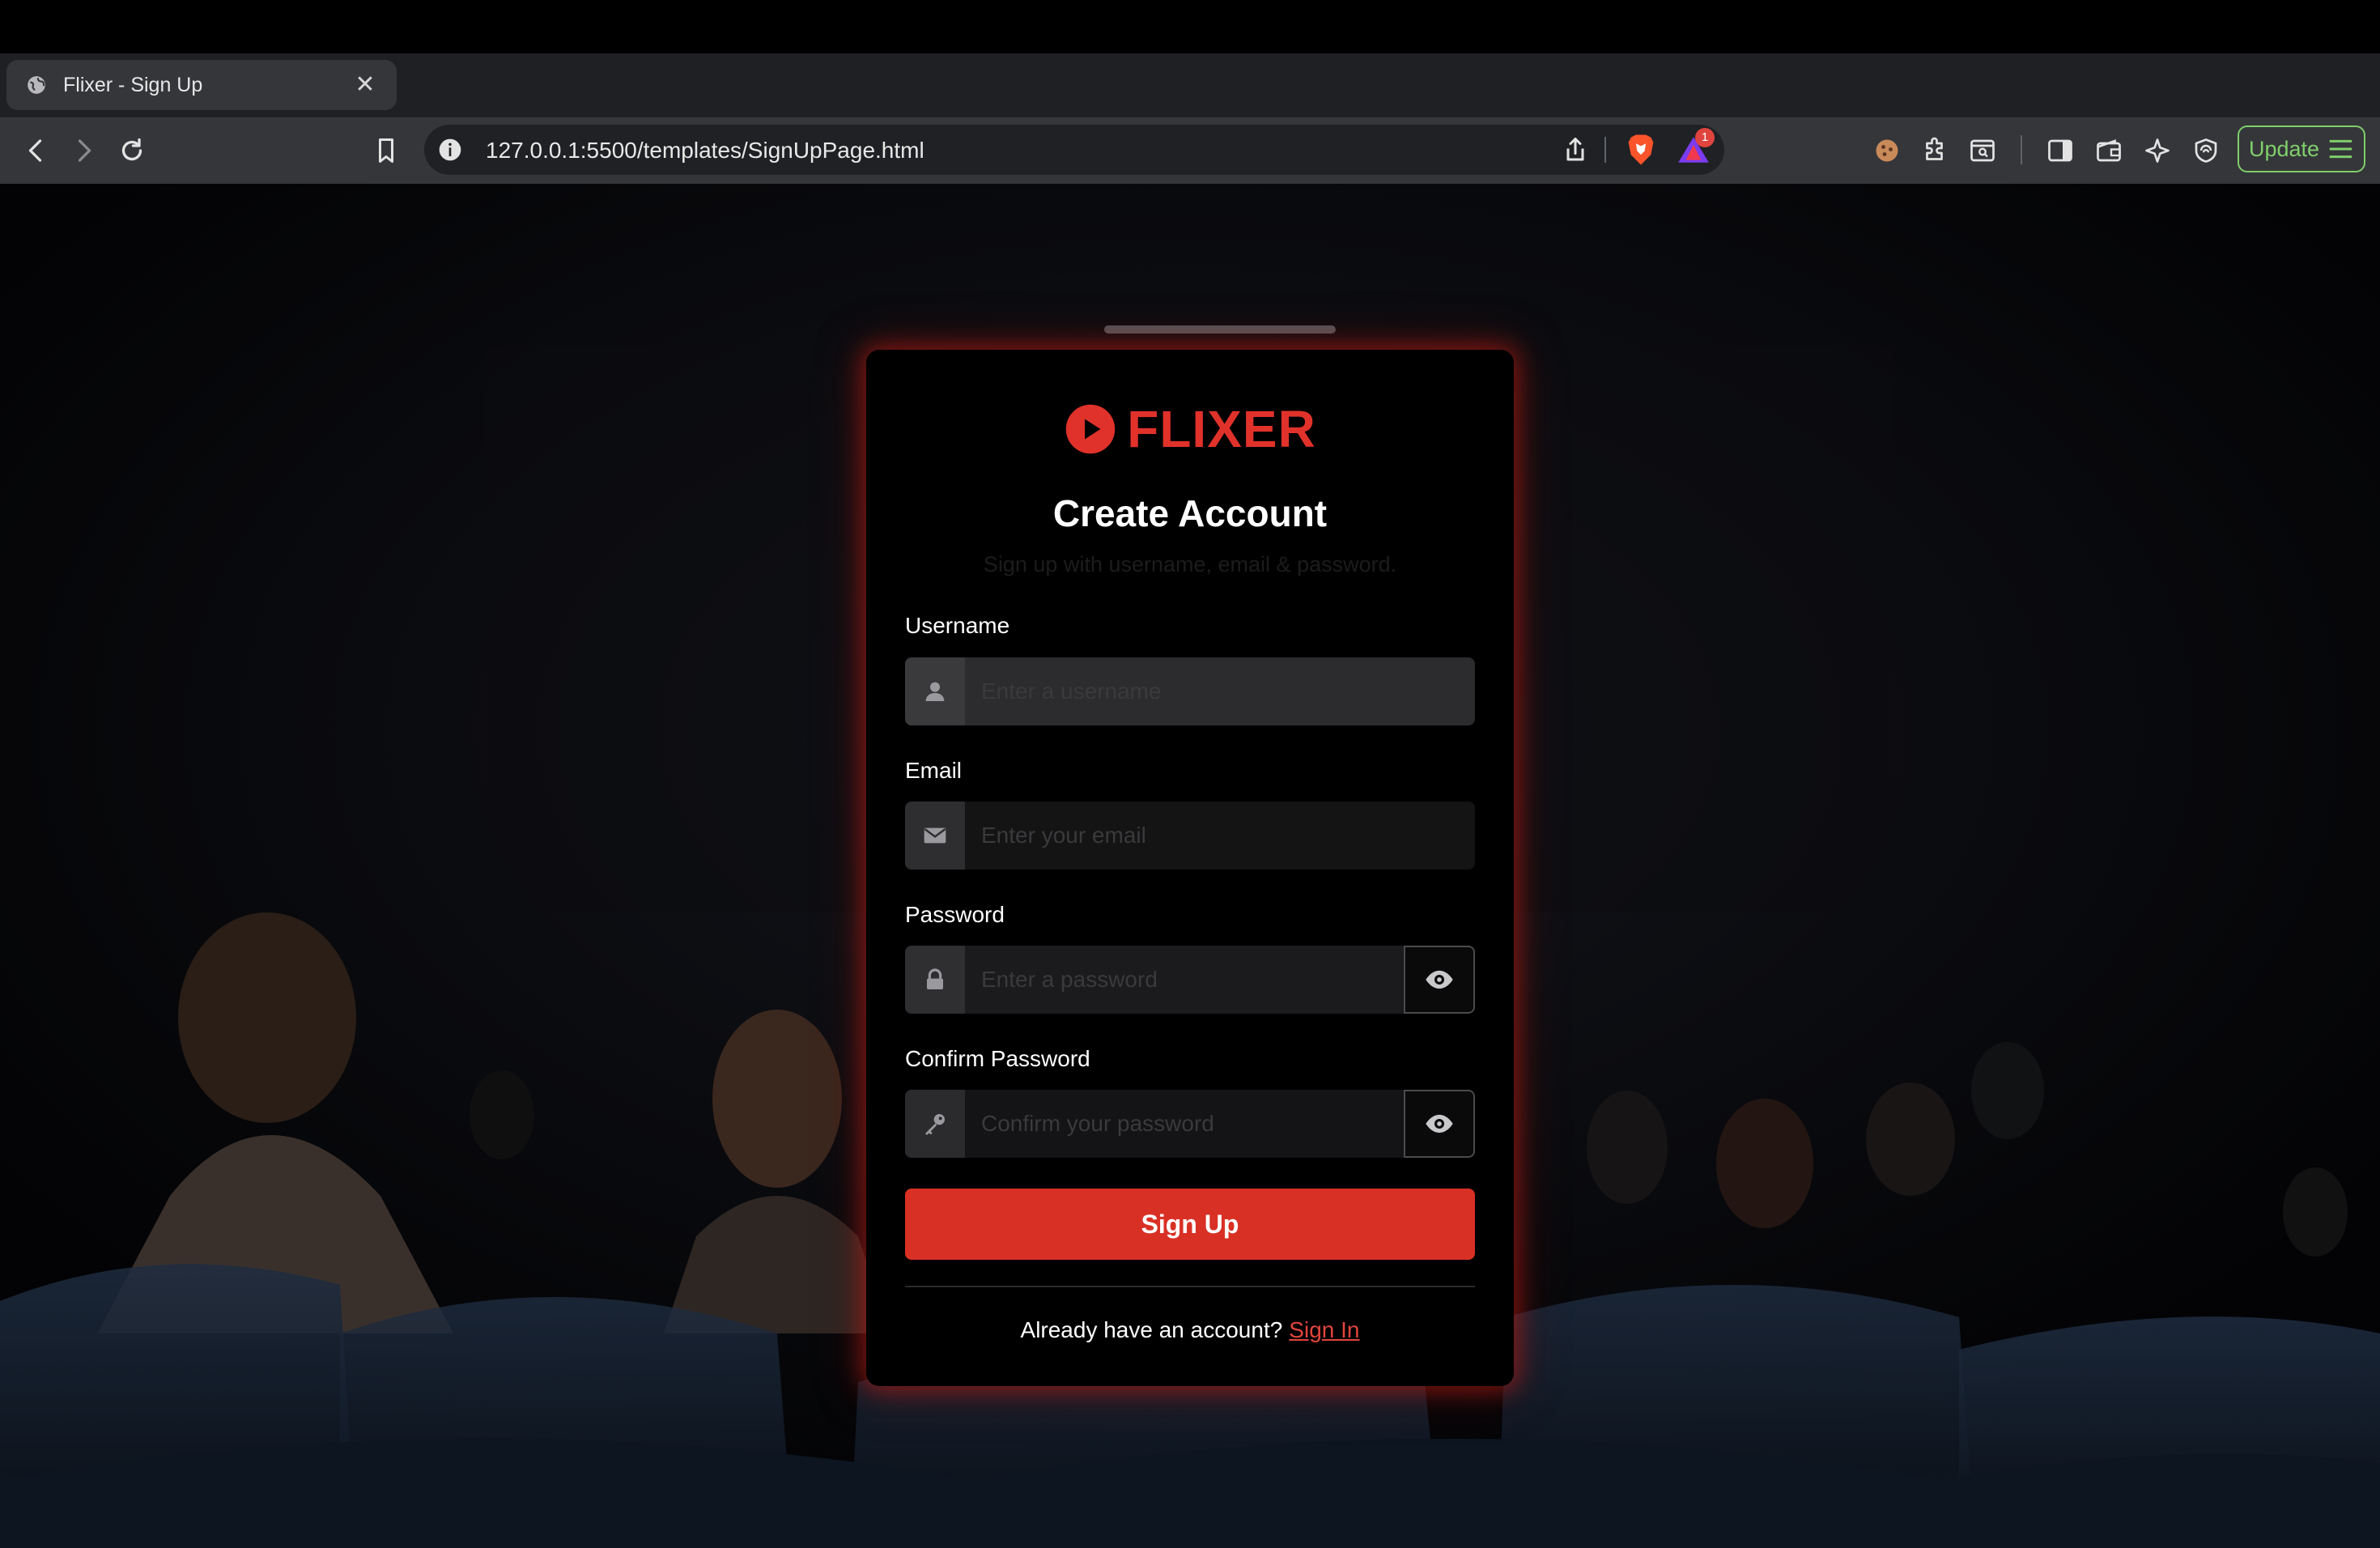  I want to click on sign-up-button: Sign Up, so click(1190, 1225).